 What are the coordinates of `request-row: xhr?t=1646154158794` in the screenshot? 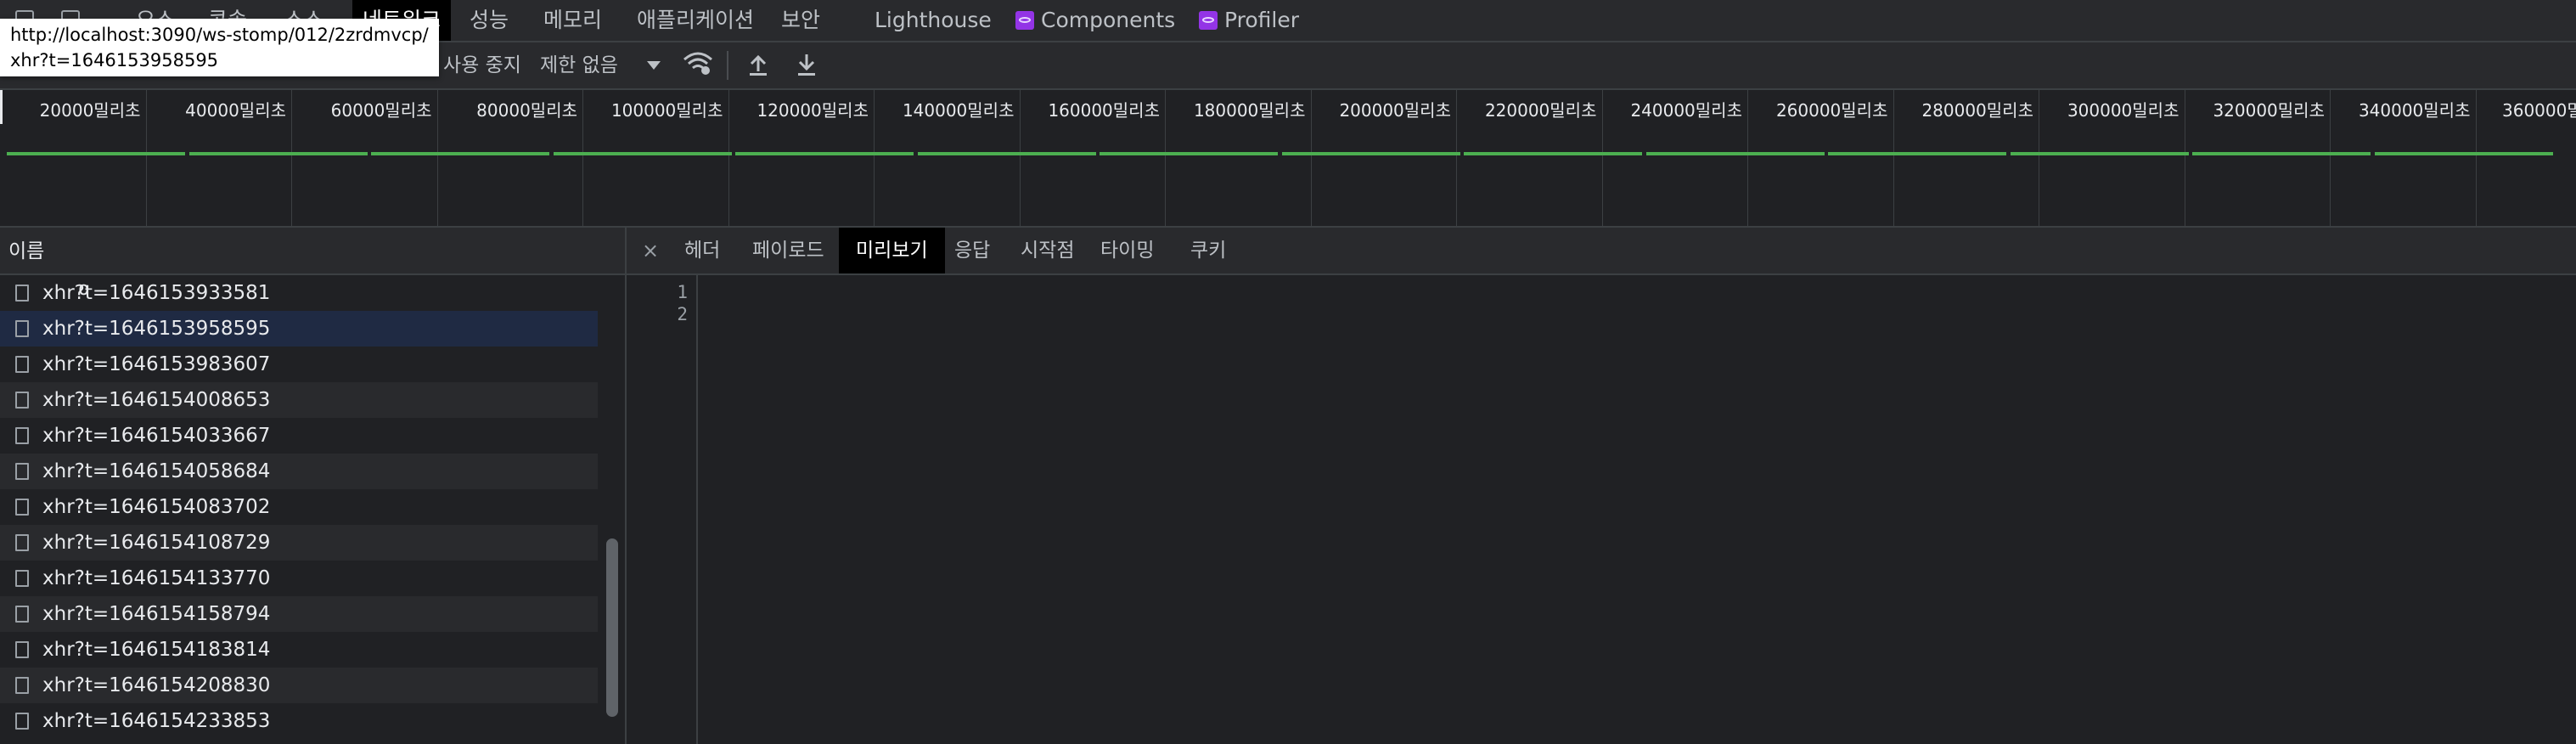 It's located at (299, 614).